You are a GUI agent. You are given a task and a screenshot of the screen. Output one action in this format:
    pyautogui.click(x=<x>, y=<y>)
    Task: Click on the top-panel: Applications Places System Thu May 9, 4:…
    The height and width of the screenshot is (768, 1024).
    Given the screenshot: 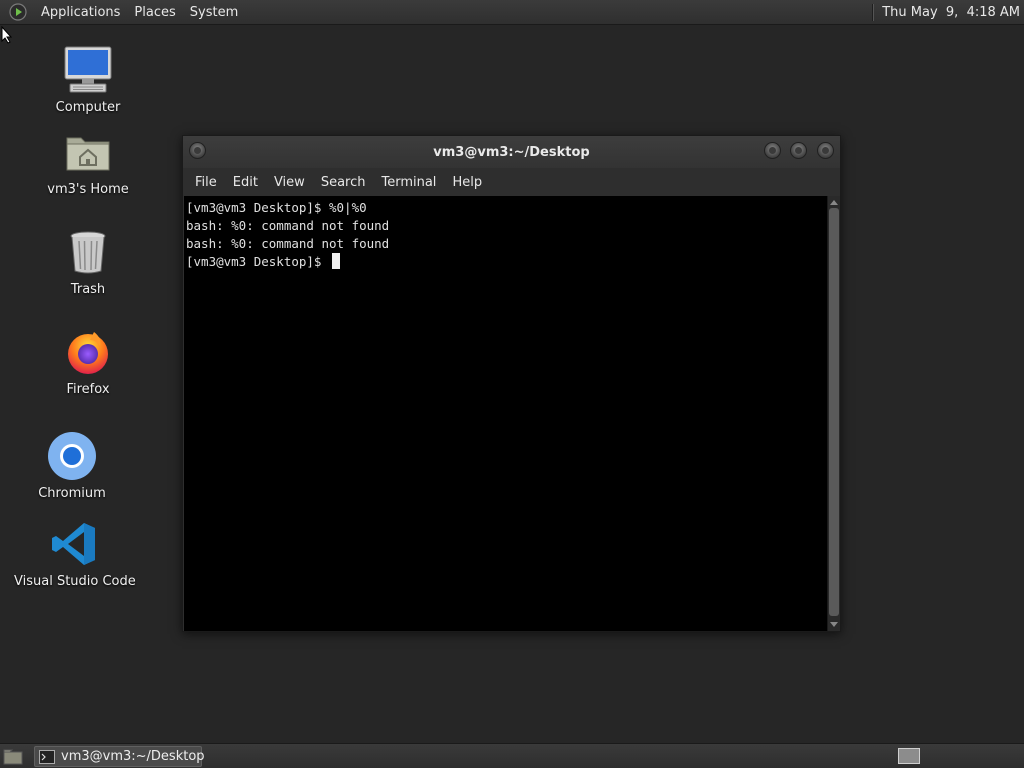 What is the action you would take?
    pyautogui.click(x=512, y=12)
    